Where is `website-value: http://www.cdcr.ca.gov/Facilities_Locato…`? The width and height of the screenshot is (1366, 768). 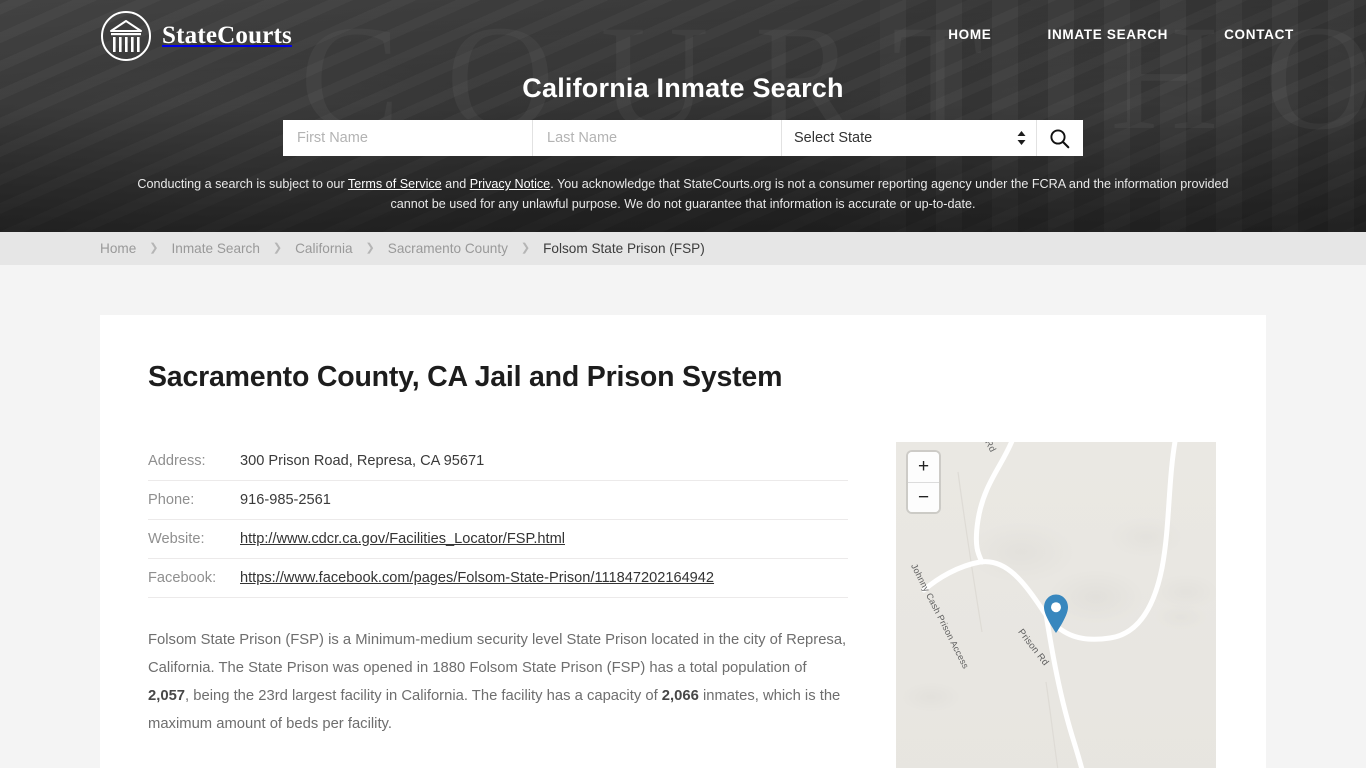 website-value: http://www.cdcr.ca.gov/Facilities_Locato… is located at coordinates (544, 539).